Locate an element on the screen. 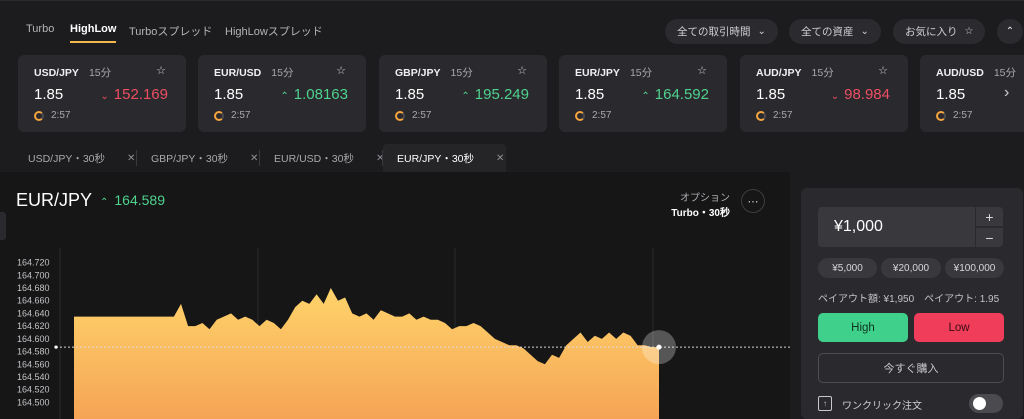  more-options-button: ⋯ is located at coordinates (753, 201).